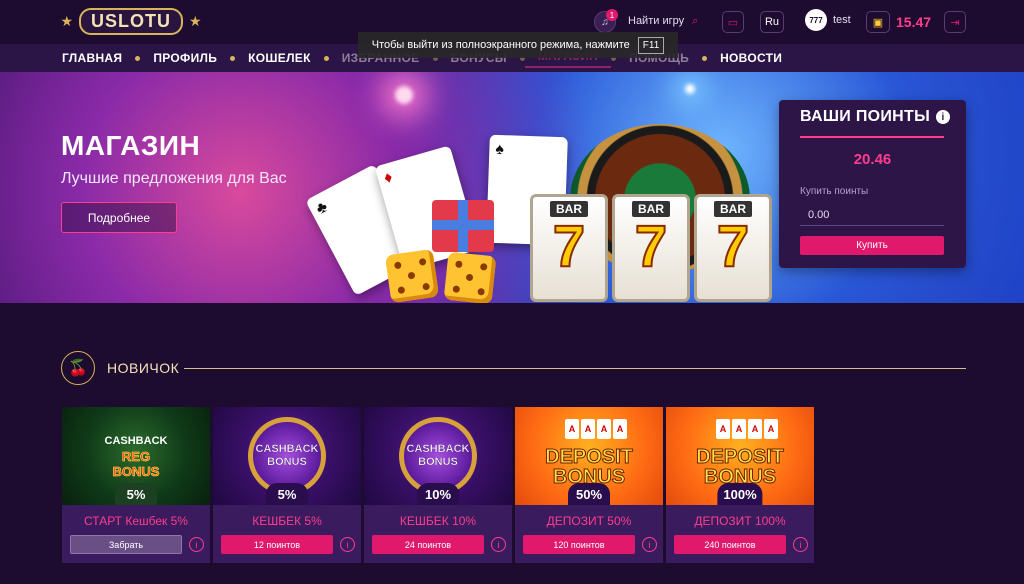  I want to click on section-divider, so click(575, 368).